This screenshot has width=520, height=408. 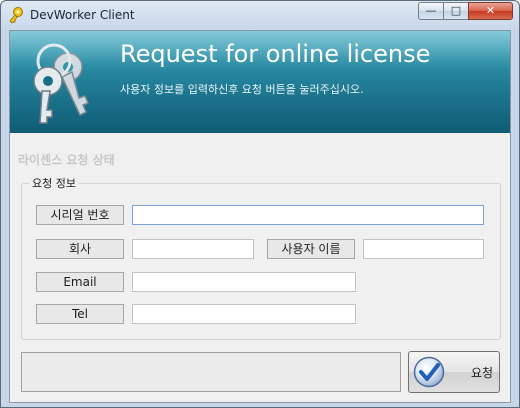 I want to click on group-title: 요청 정보, so click(x=54, y=183).